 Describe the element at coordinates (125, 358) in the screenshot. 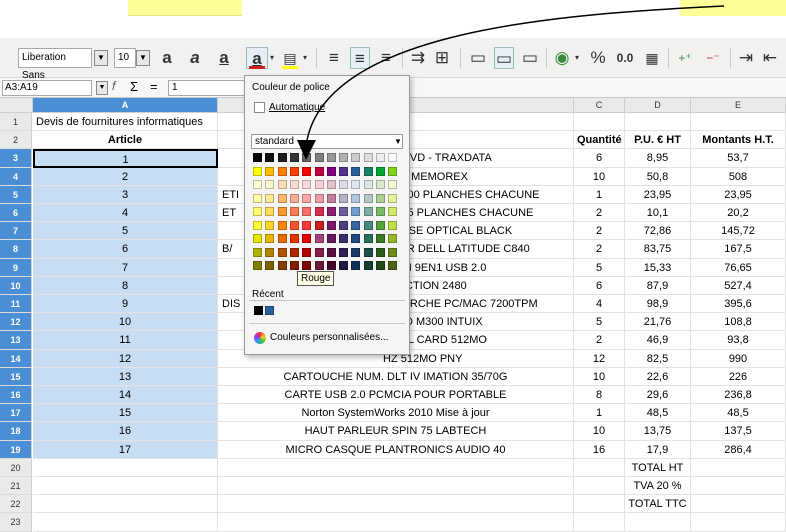

I see `cell-a14: 12` at that location.